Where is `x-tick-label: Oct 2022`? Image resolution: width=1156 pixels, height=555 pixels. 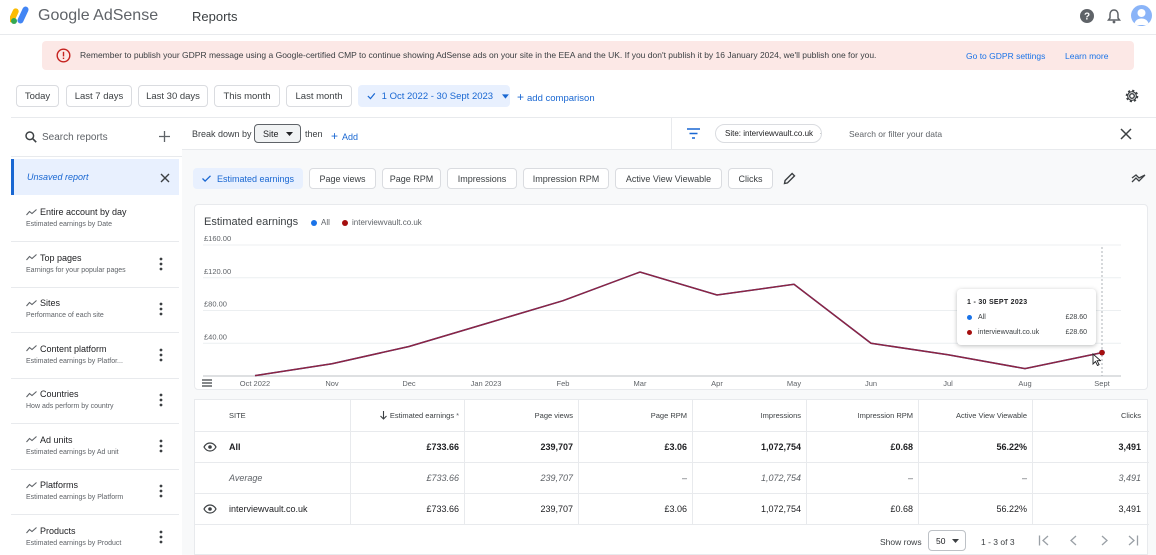
x-tick-label: Oct 2022 is located at coordinates (255, 383).